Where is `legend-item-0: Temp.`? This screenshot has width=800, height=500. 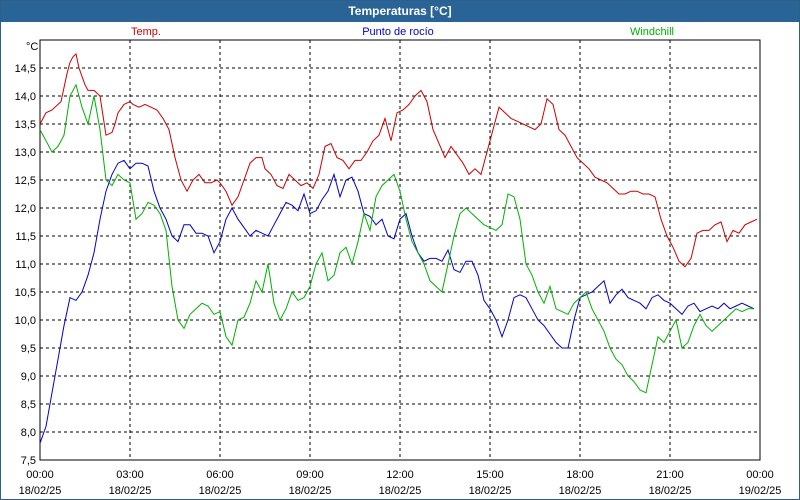
legend-item-0: Temp. is located at coordinates (146, 32).